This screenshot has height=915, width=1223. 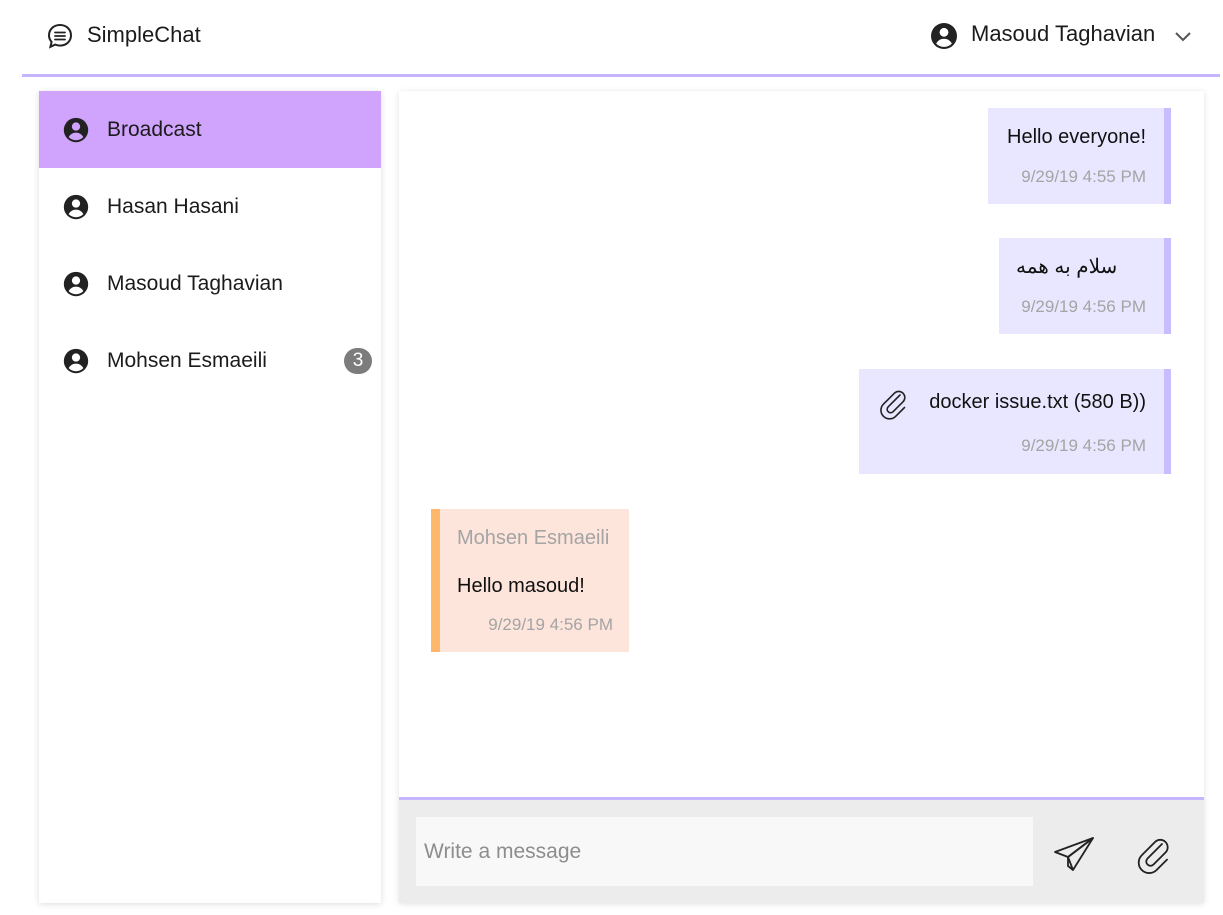 I want to click on sidebar-item-broadcast: Broadcast, so click(x=210, y=129).